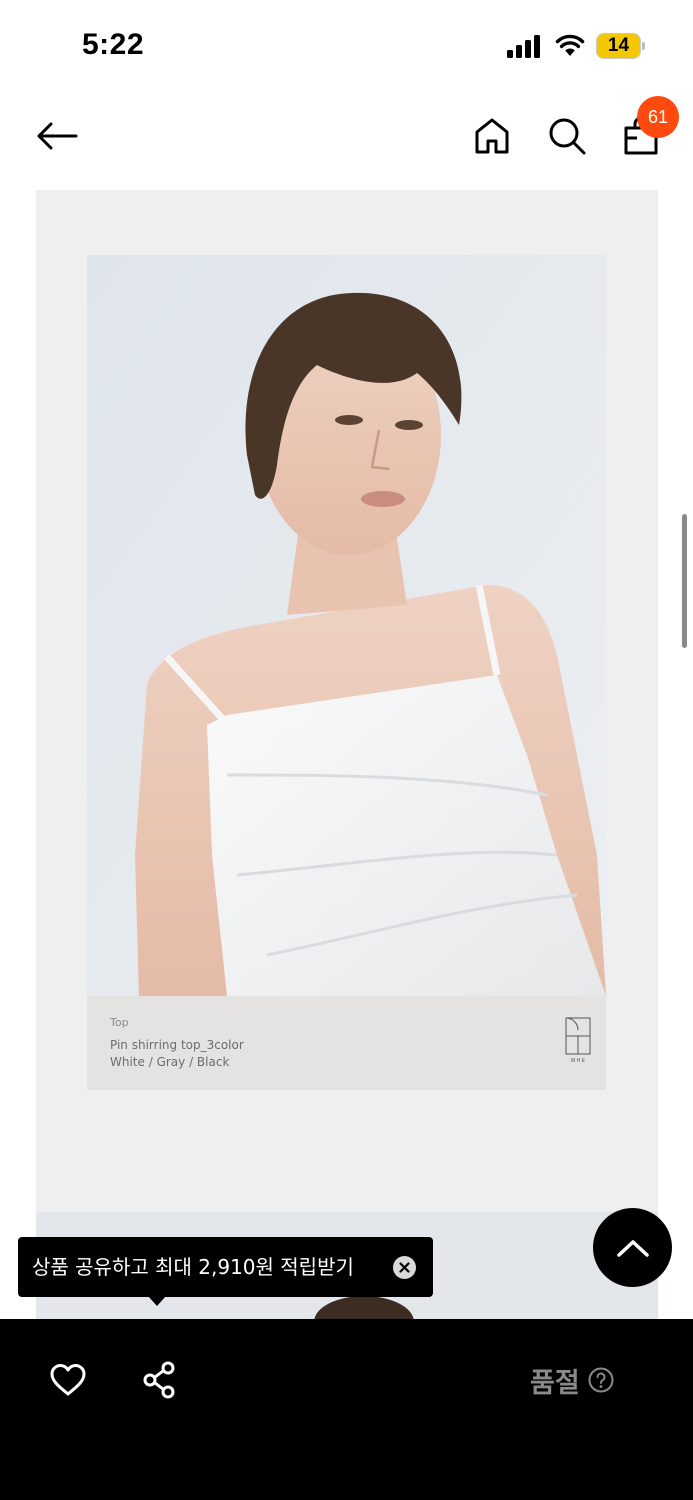  I want to click on status-time: 5:22, so click(113, 44).